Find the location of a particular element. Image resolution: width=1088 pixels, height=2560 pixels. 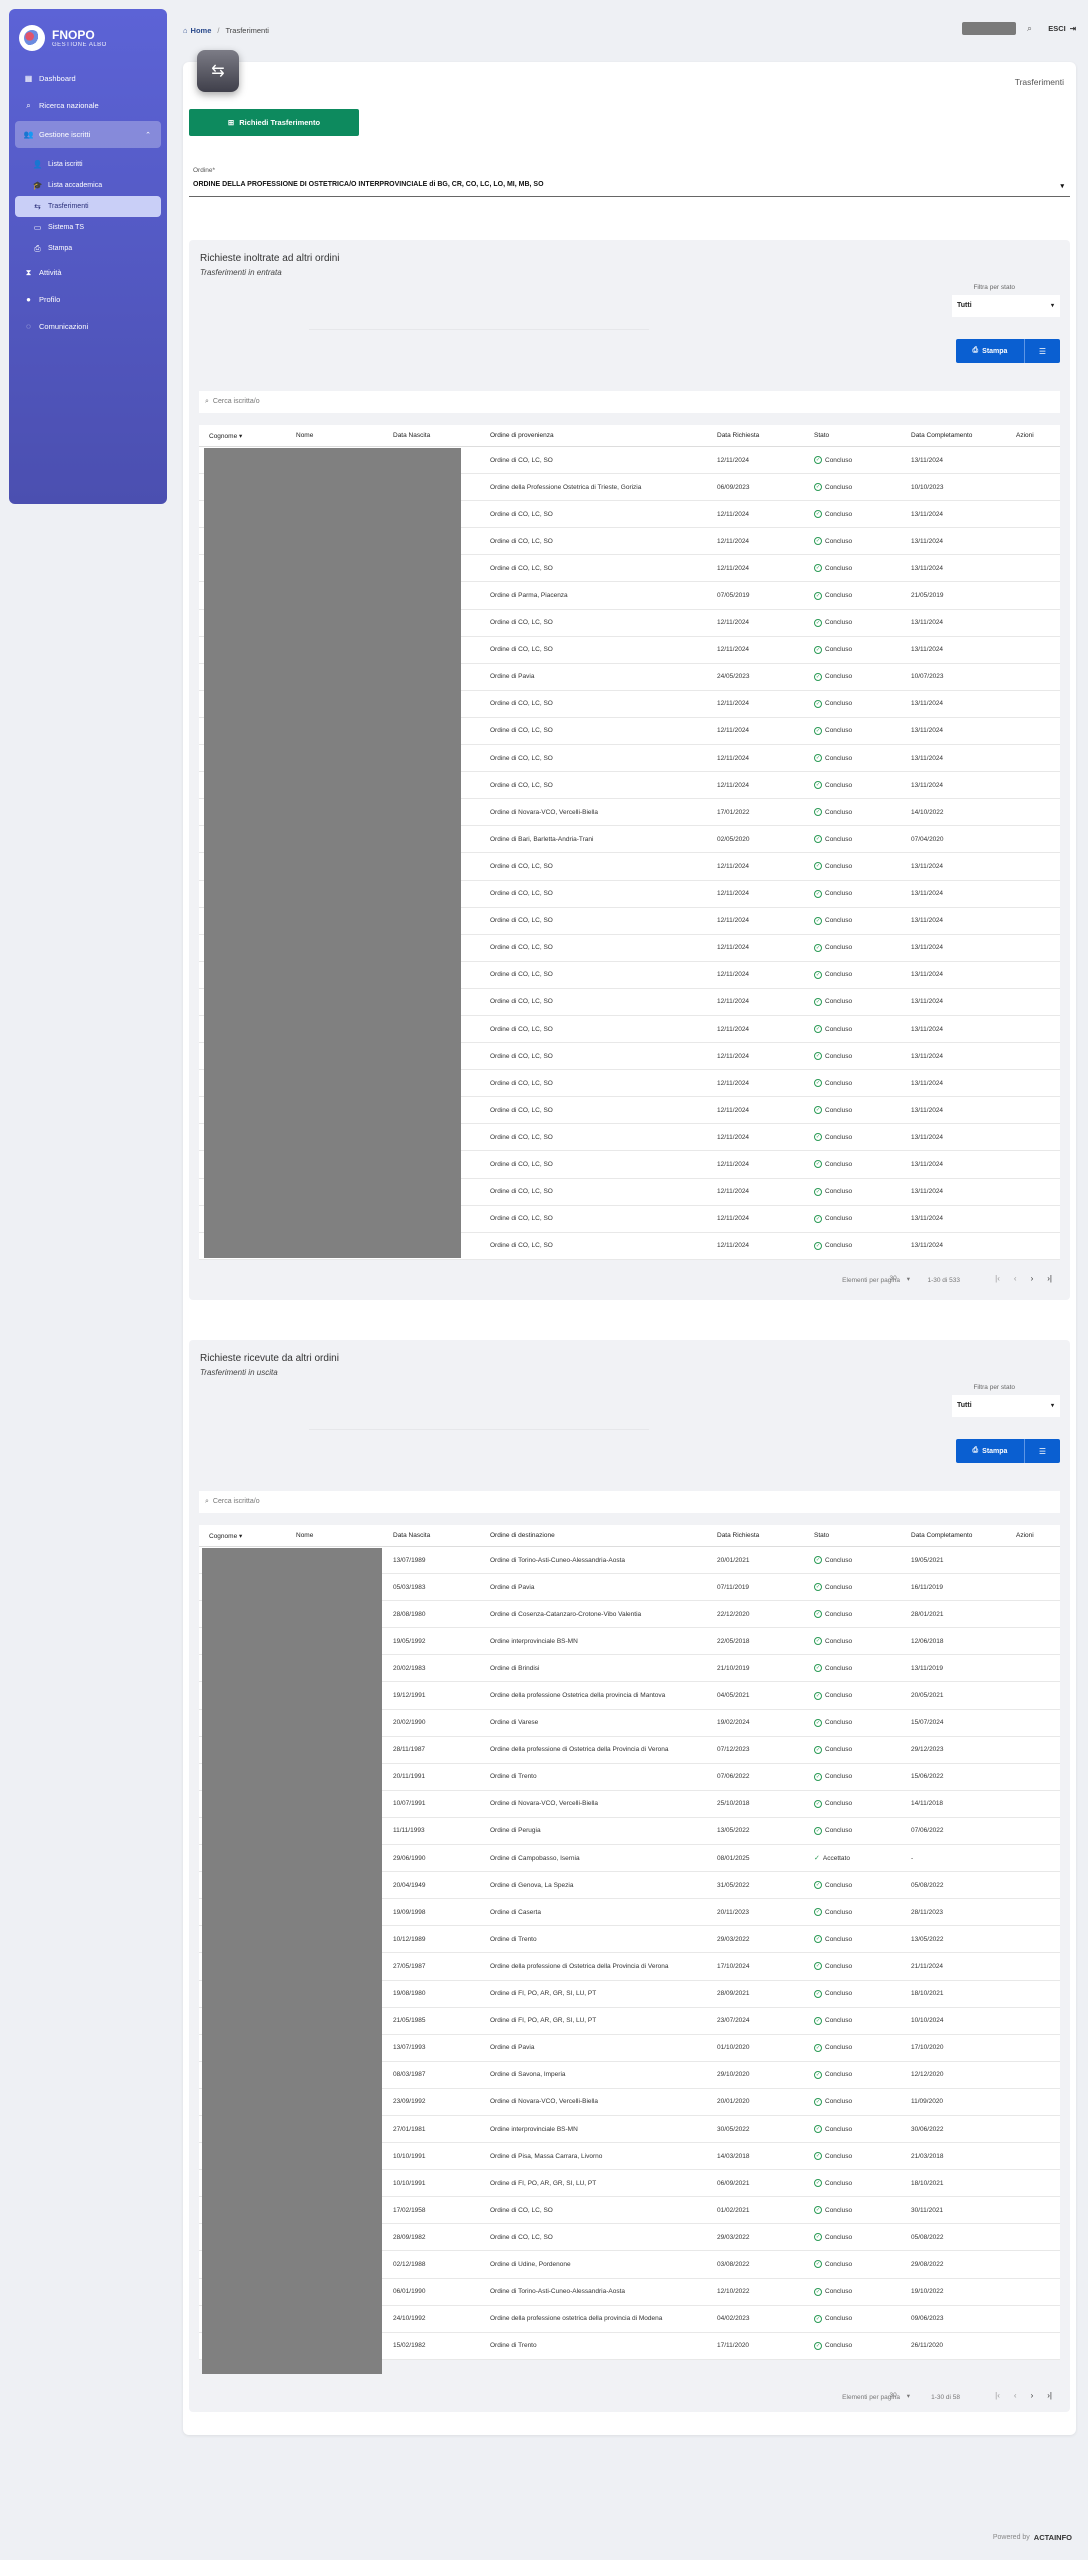

request-transfer-button: ⊞ Richiedi Trasferimento is located at coordinates (274, 122).